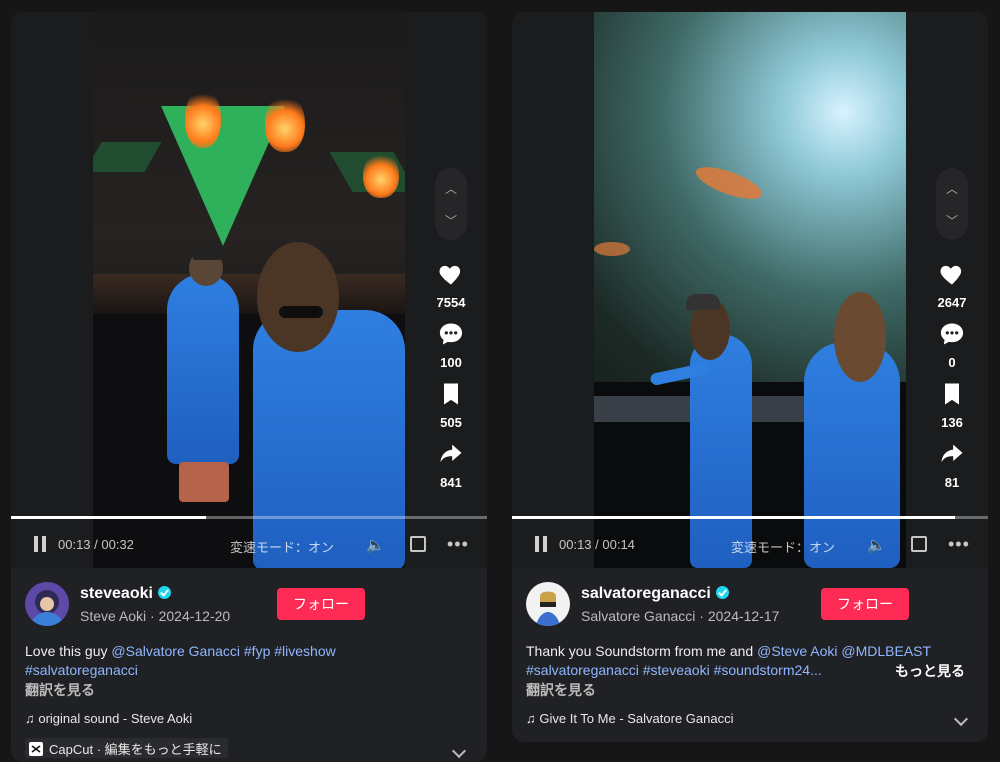 The width and height of the screenshot is (1000, 762). I want to click on share-action: 81, so click(952, 465).